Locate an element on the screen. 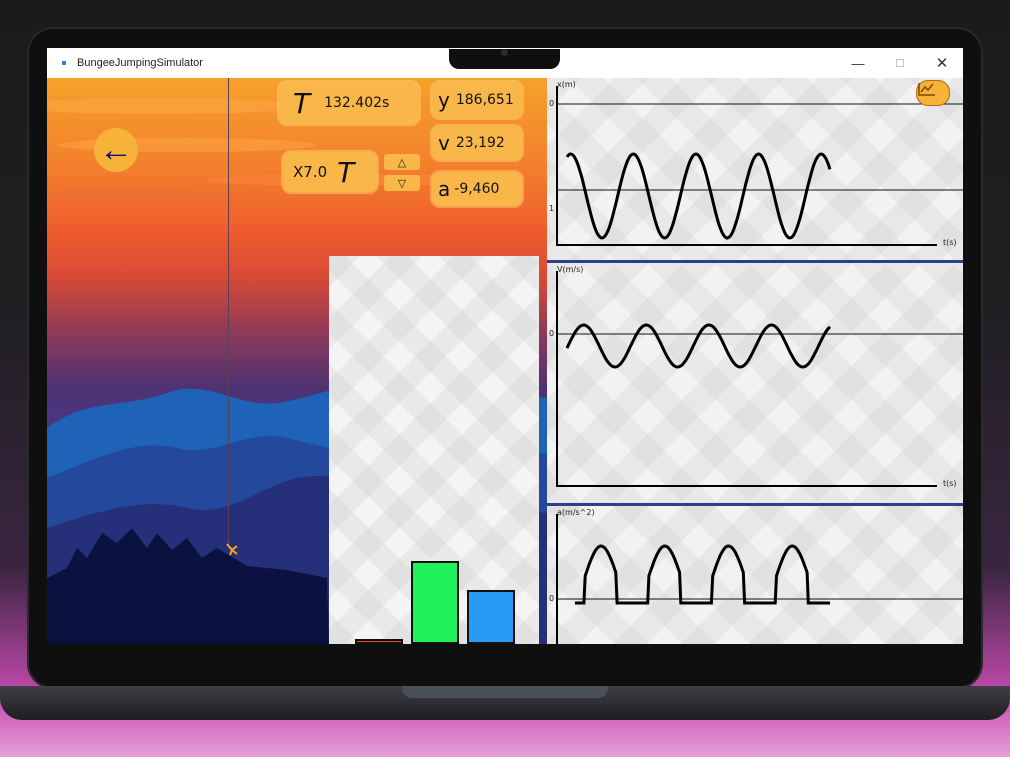 Image resolution: width=1010 pixels, height=757 pixels. velocity-value: 23,192 is located at coordinates (480, 143).